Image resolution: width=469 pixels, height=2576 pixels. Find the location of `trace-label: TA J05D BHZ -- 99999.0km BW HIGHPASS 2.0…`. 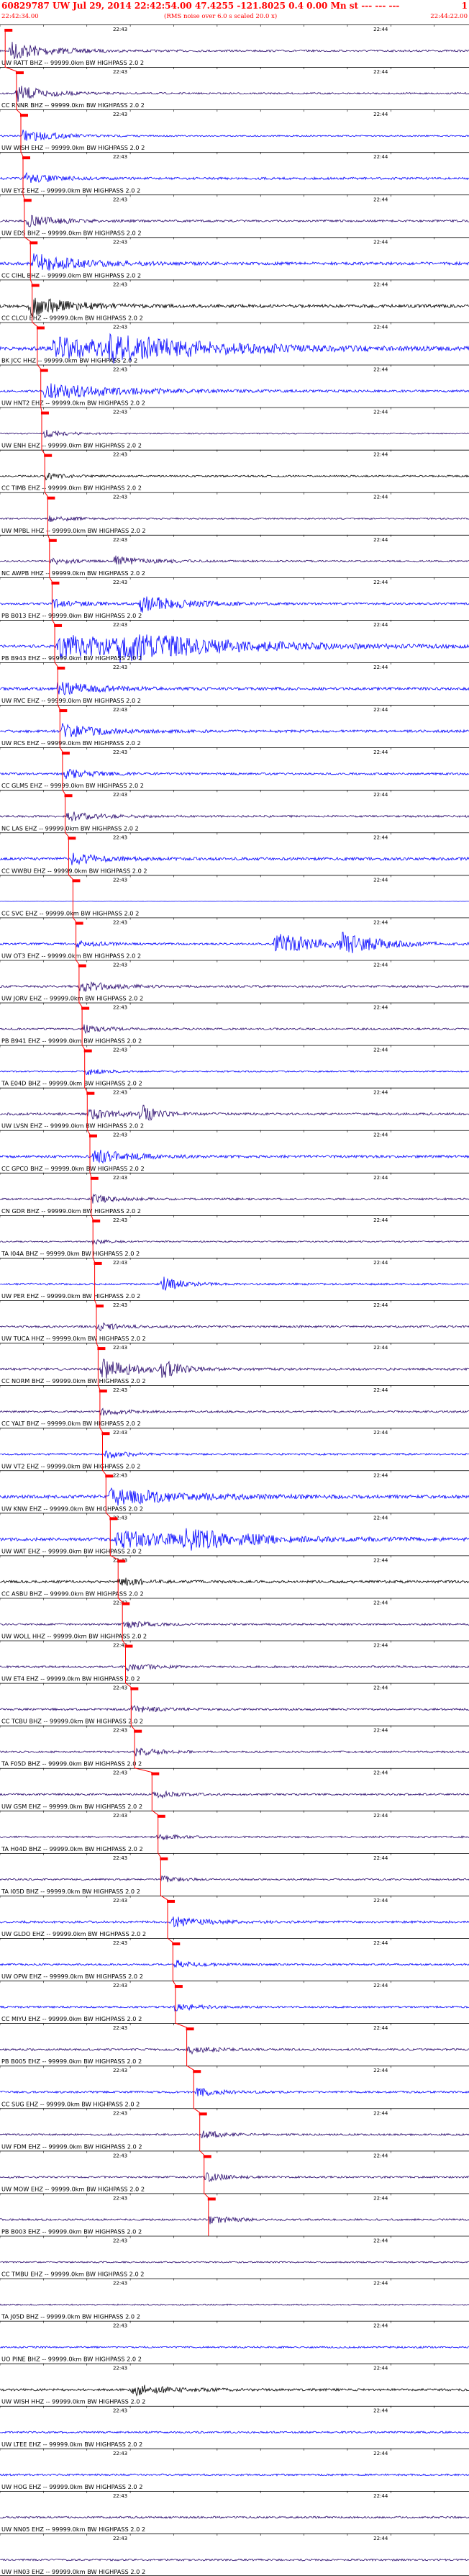

trace-label: TA J05D BHZ -- 99999.0km BW HIGHPASS 2.0… is located at coordinates (70, 2316).